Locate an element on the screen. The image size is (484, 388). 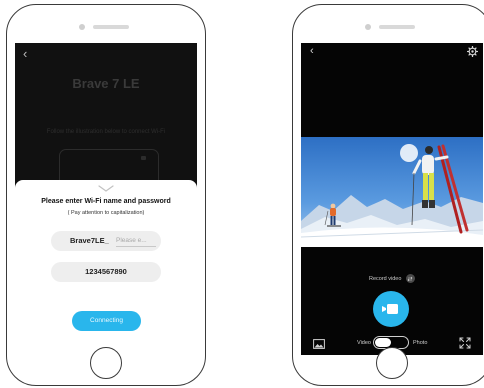
record-mode-row: Record video is located at coordinates (392, 278).